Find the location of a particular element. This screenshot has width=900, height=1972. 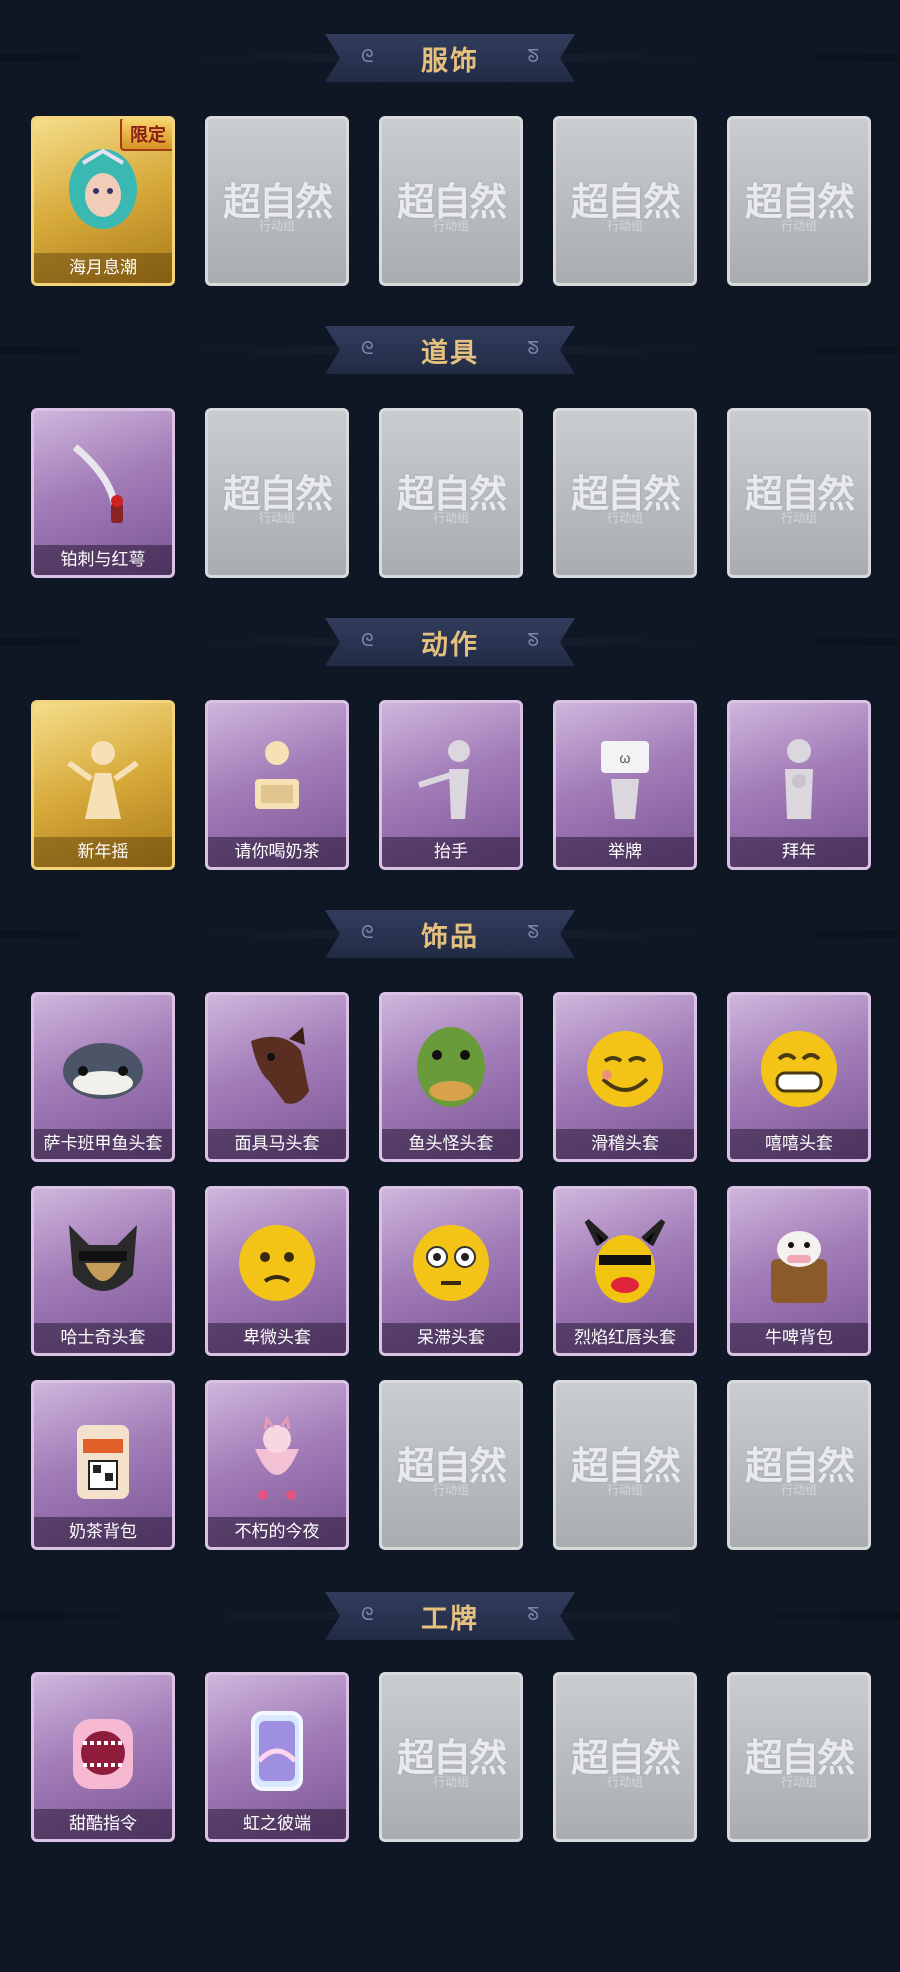

item-card: 铂刺与红萼 is located at coordinates (103, 493).